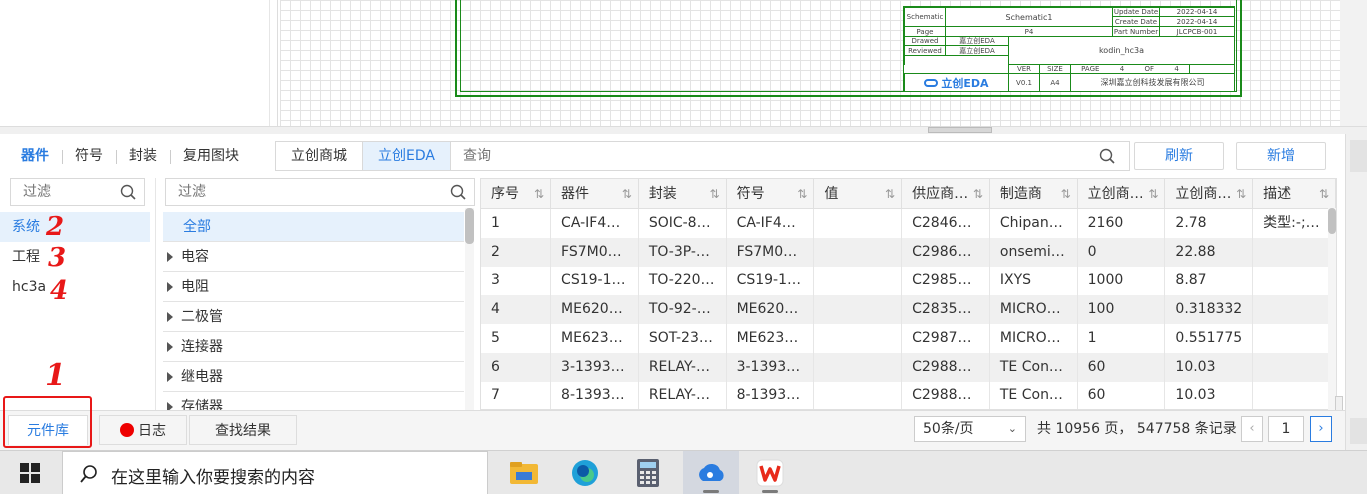 Image resolution: width=1367 pixels, height=494 pixels. I want to click on category-all: 全部, so click(313, 227).